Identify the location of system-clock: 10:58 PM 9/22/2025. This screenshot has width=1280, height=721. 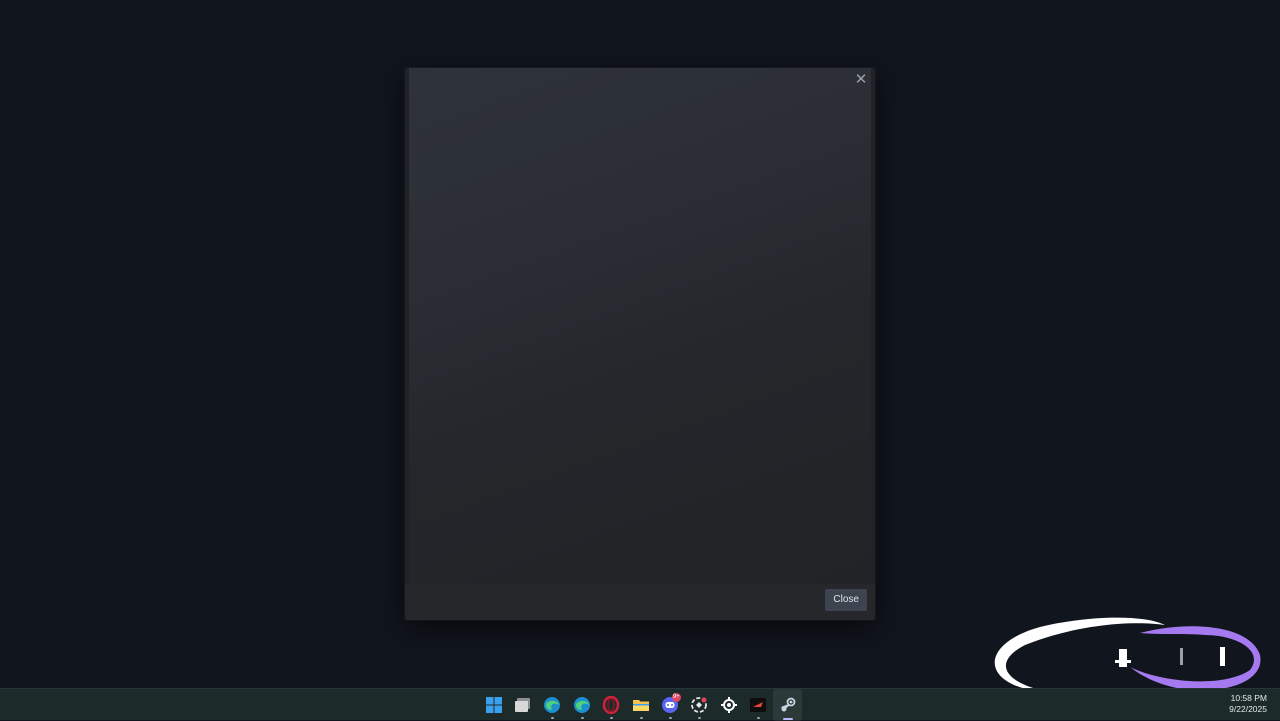
(1248, 704).